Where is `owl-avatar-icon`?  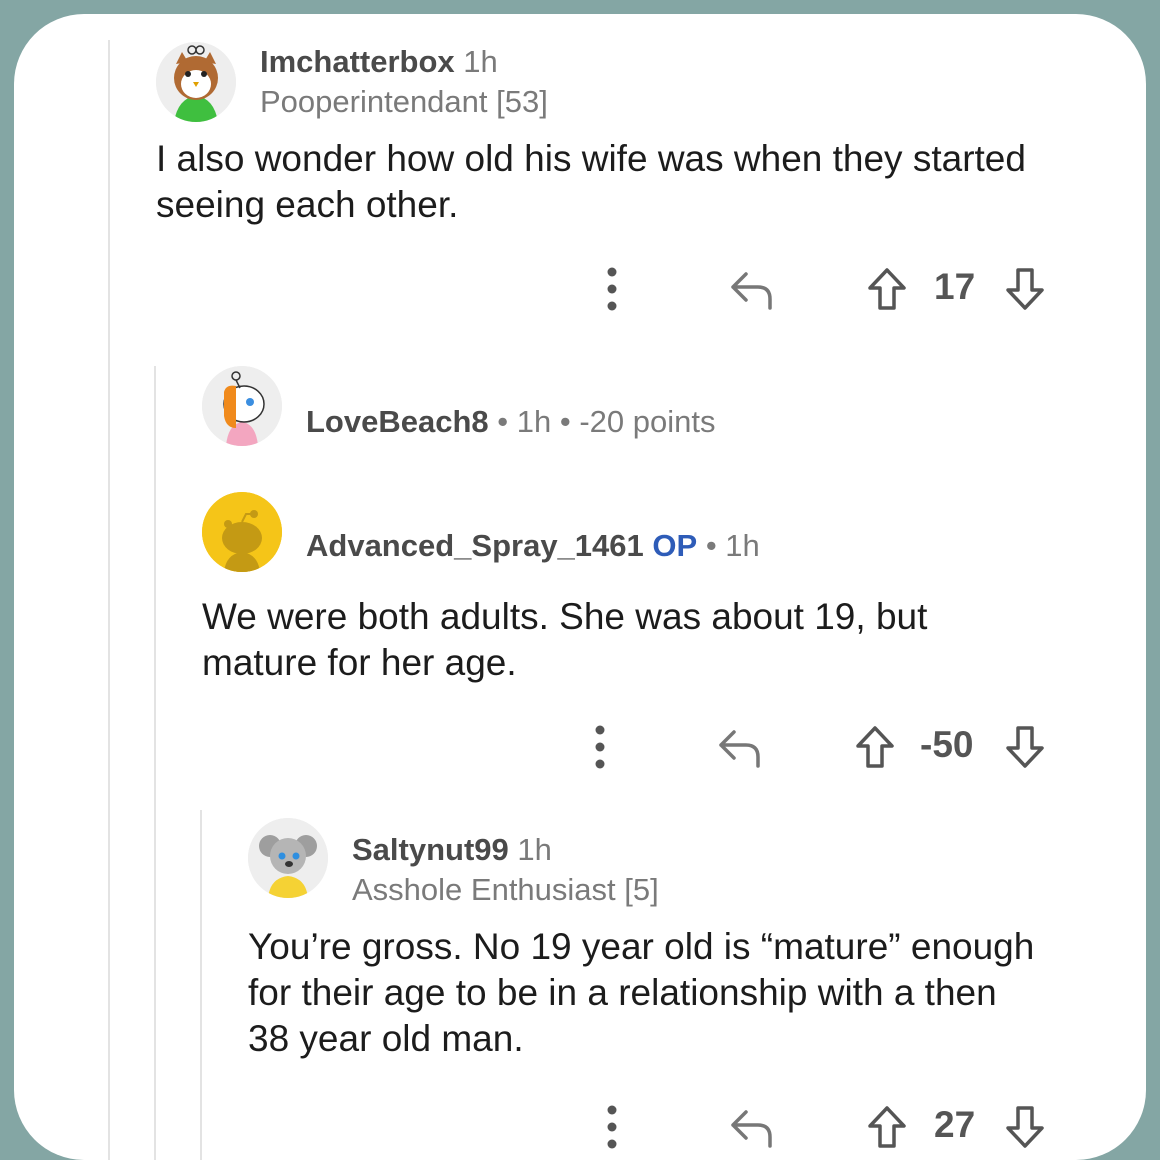
owl-avatar-icon is located at coordinates (196, 82).